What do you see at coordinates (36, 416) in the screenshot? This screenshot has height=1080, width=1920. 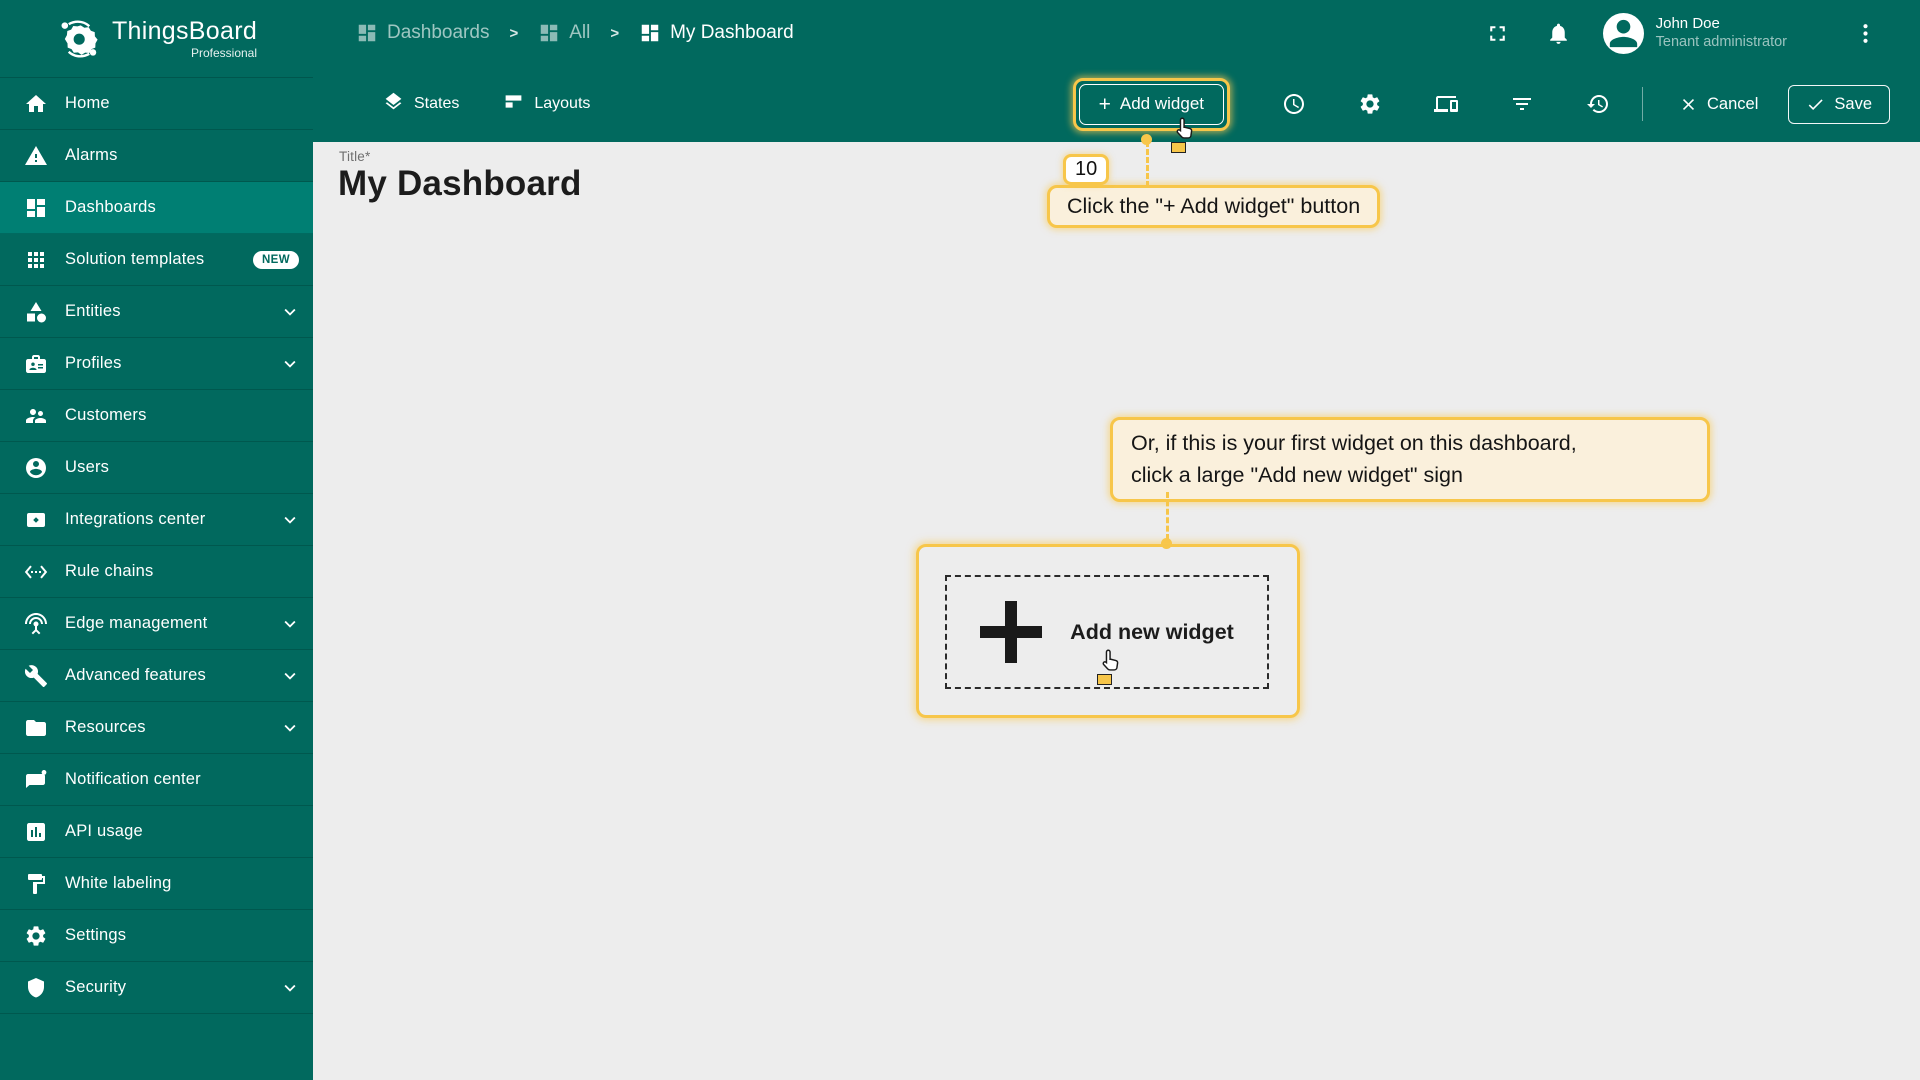 I see `people-icon` at bounding box center [36, 416].